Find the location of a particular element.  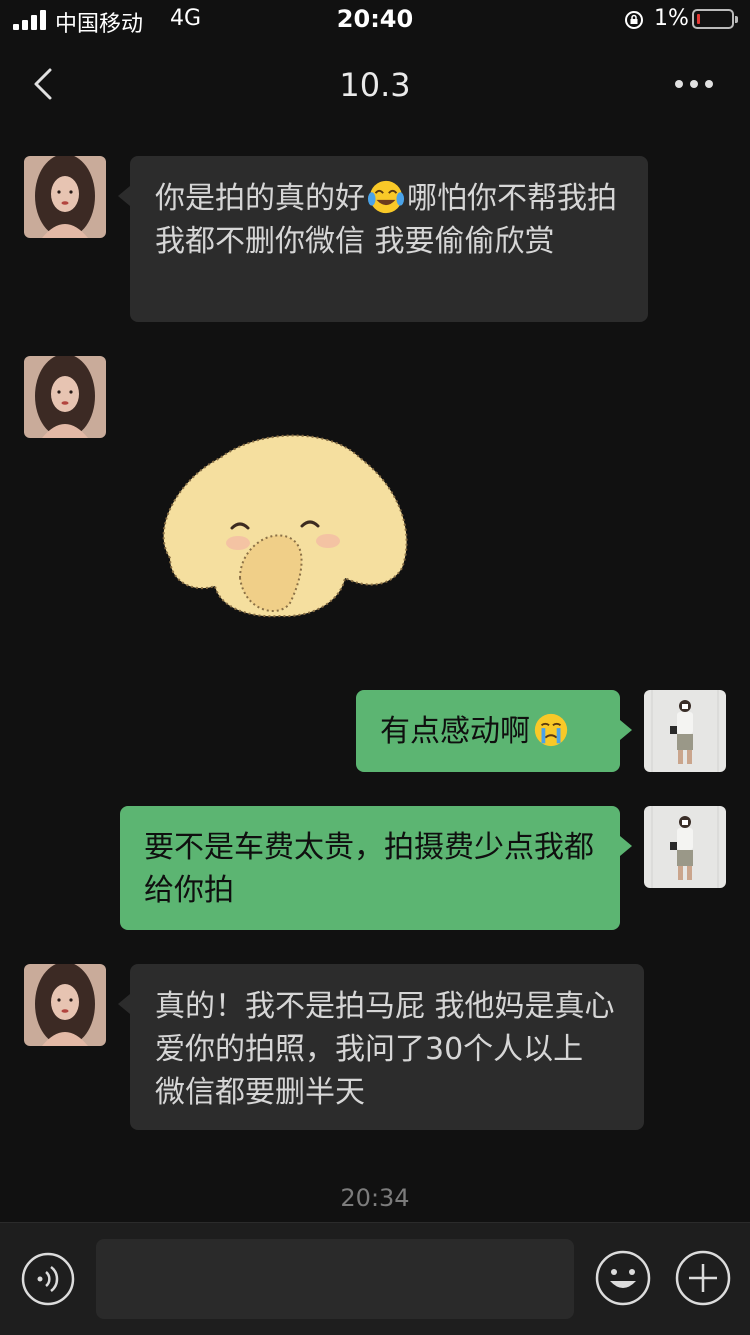

more-options-icon is located at coordinates (694, 84).